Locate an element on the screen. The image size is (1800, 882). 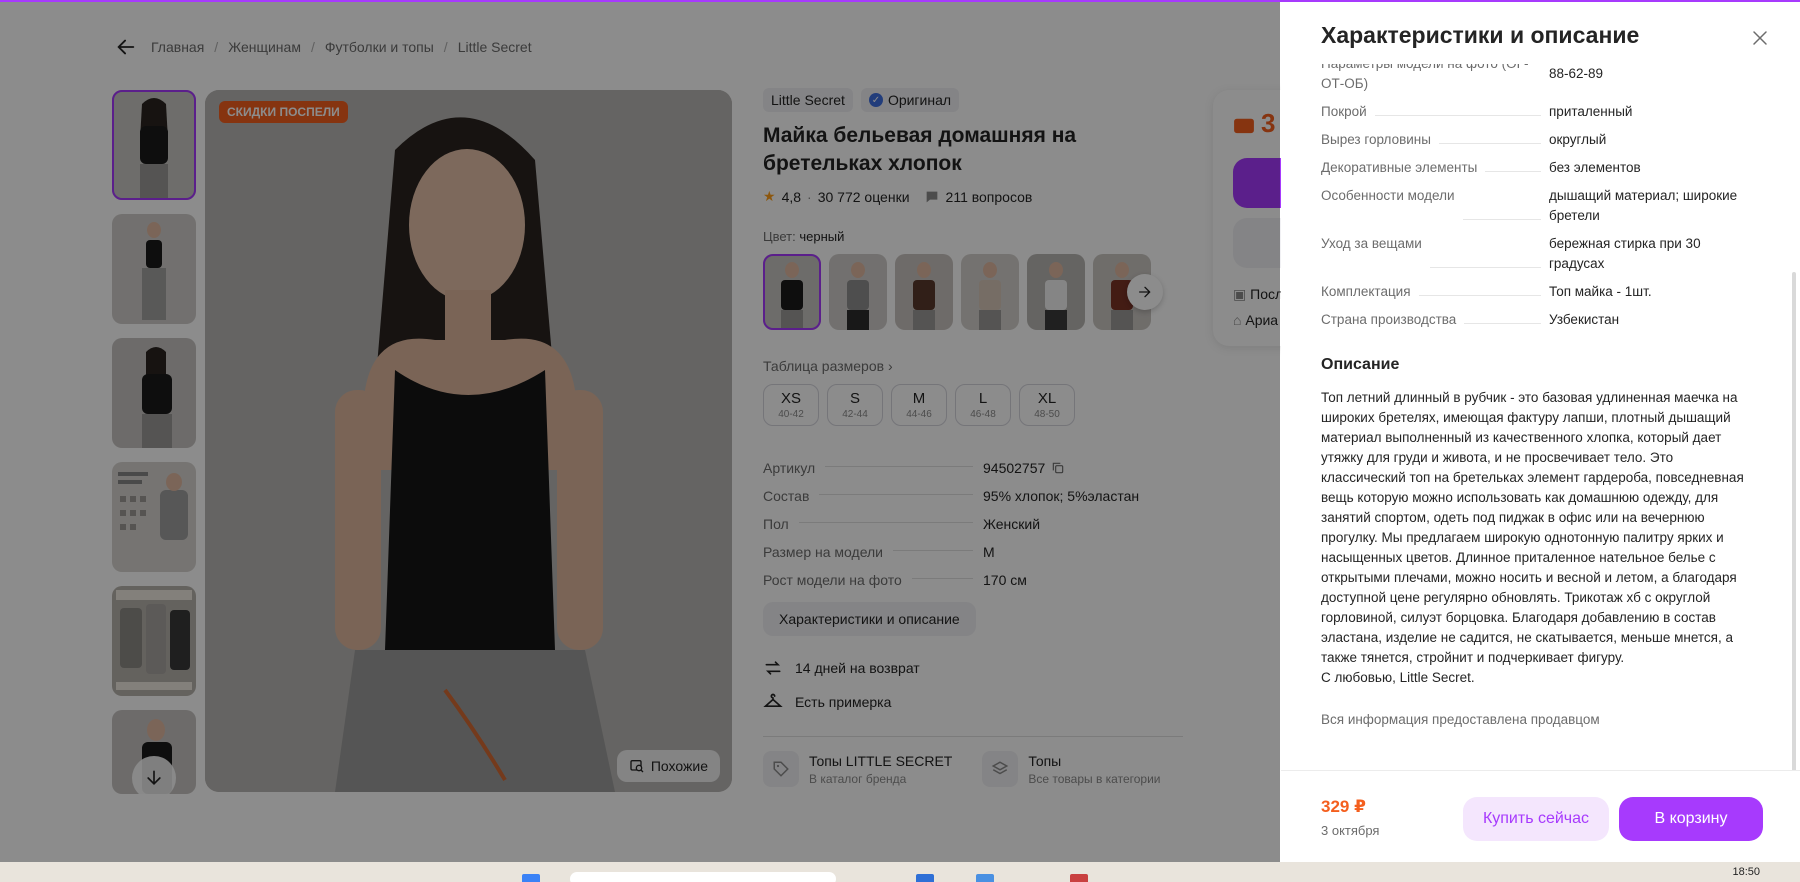
spec-key: Параметры модели на фото (ОГ-ОТ-ОБ) is located at coordinates (1424, 77).